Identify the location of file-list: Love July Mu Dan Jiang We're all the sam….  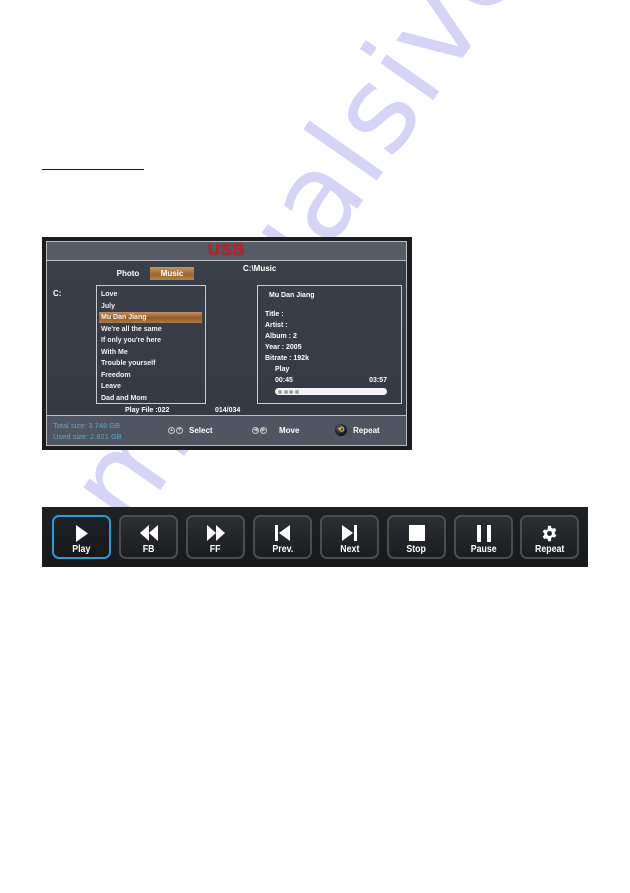
(151, 344).